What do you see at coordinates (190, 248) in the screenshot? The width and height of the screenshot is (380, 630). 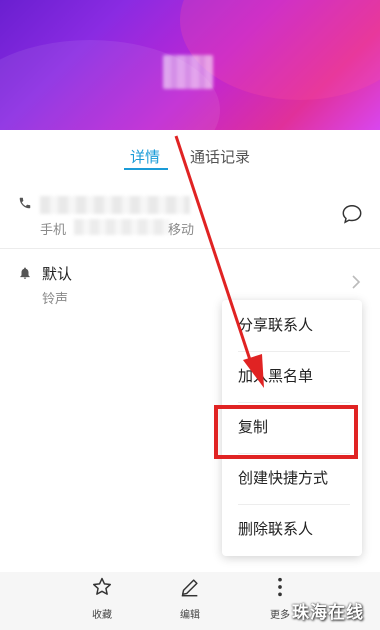 I see `divider` at bounding box center [190, 248].